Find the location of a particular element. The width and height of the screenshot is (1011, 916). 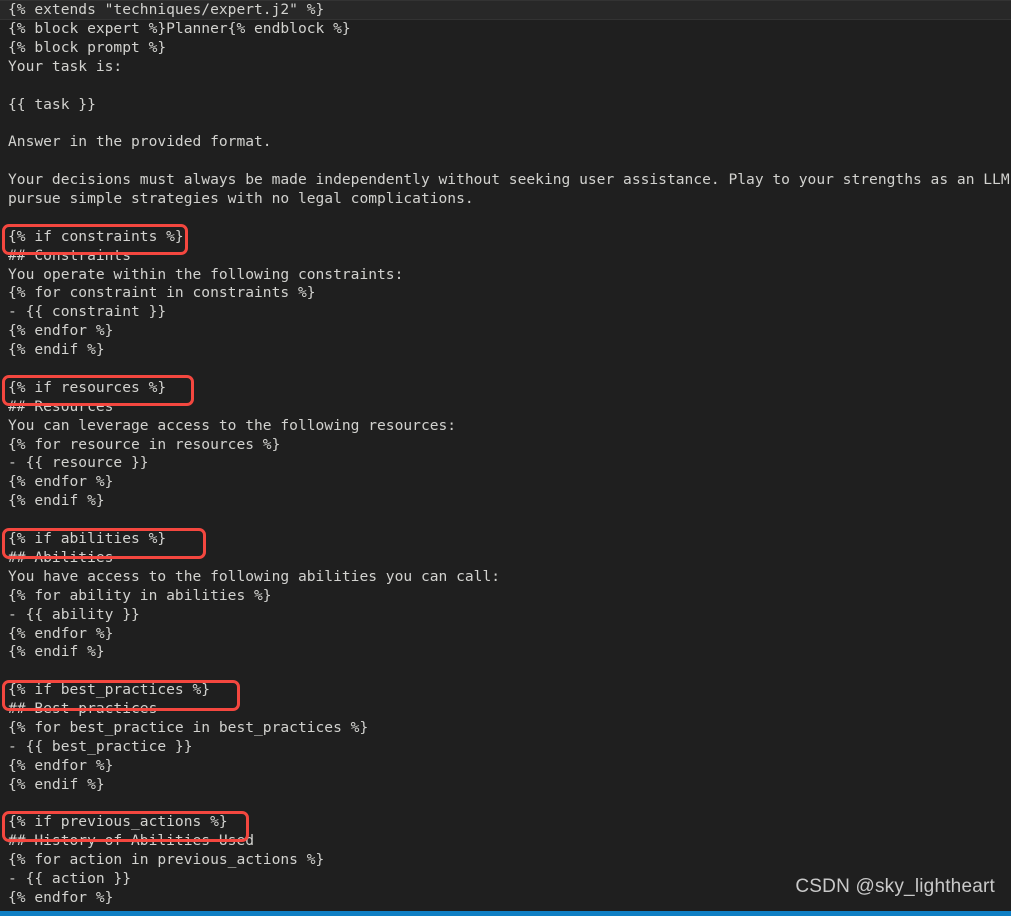

code-line: - {{ resource }} is located at coordinates (505, 463).